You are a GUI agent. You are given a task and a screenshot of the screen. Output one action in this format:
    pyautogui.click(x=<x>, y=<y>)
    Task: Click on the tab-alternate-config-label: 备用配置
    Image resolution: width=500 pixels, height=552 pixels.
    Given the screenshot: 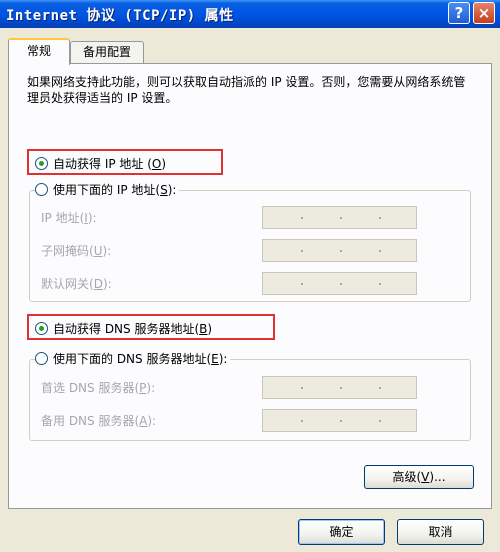 What is the action you would take?
    pyautogui.click(x=106, y=52)
    